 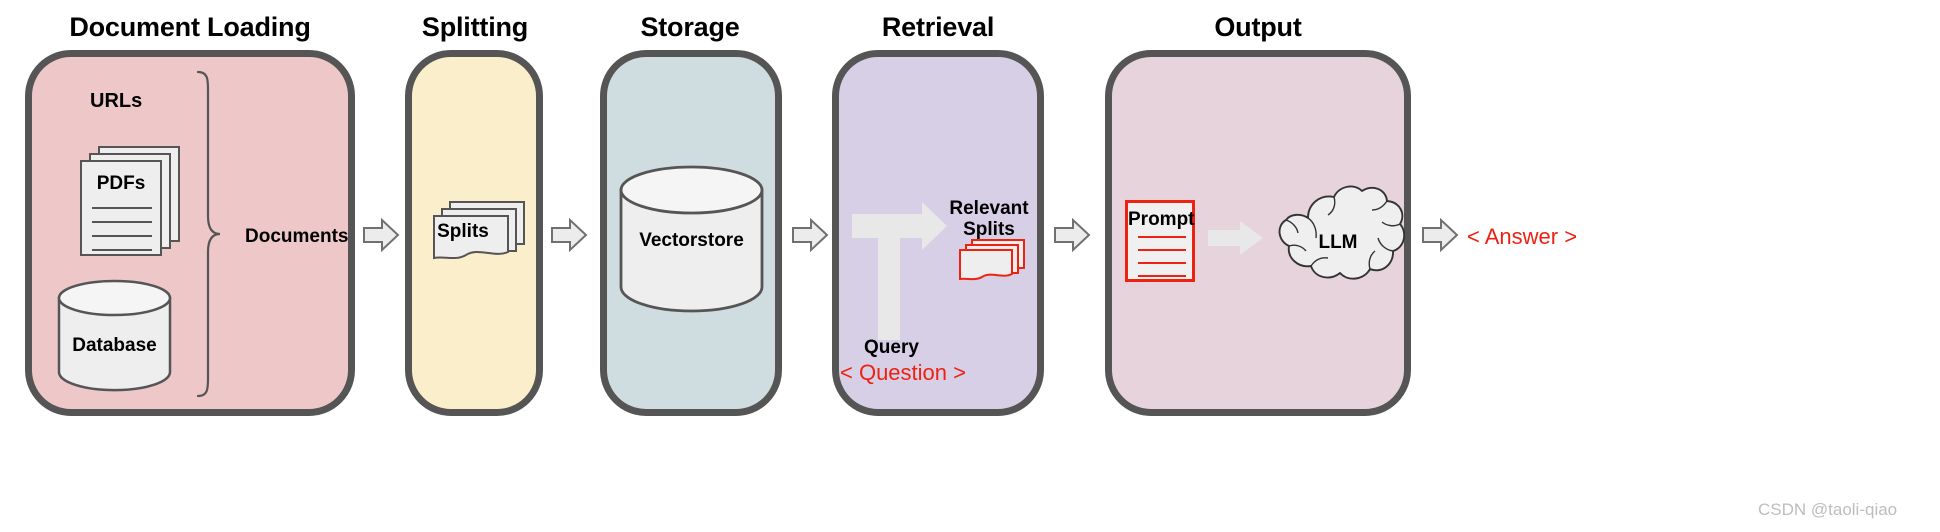 What do you see at coordinates (1161, 219) in the screenshot?
I see `prompt-label: Prompt` at bounding box center [1161, 219].